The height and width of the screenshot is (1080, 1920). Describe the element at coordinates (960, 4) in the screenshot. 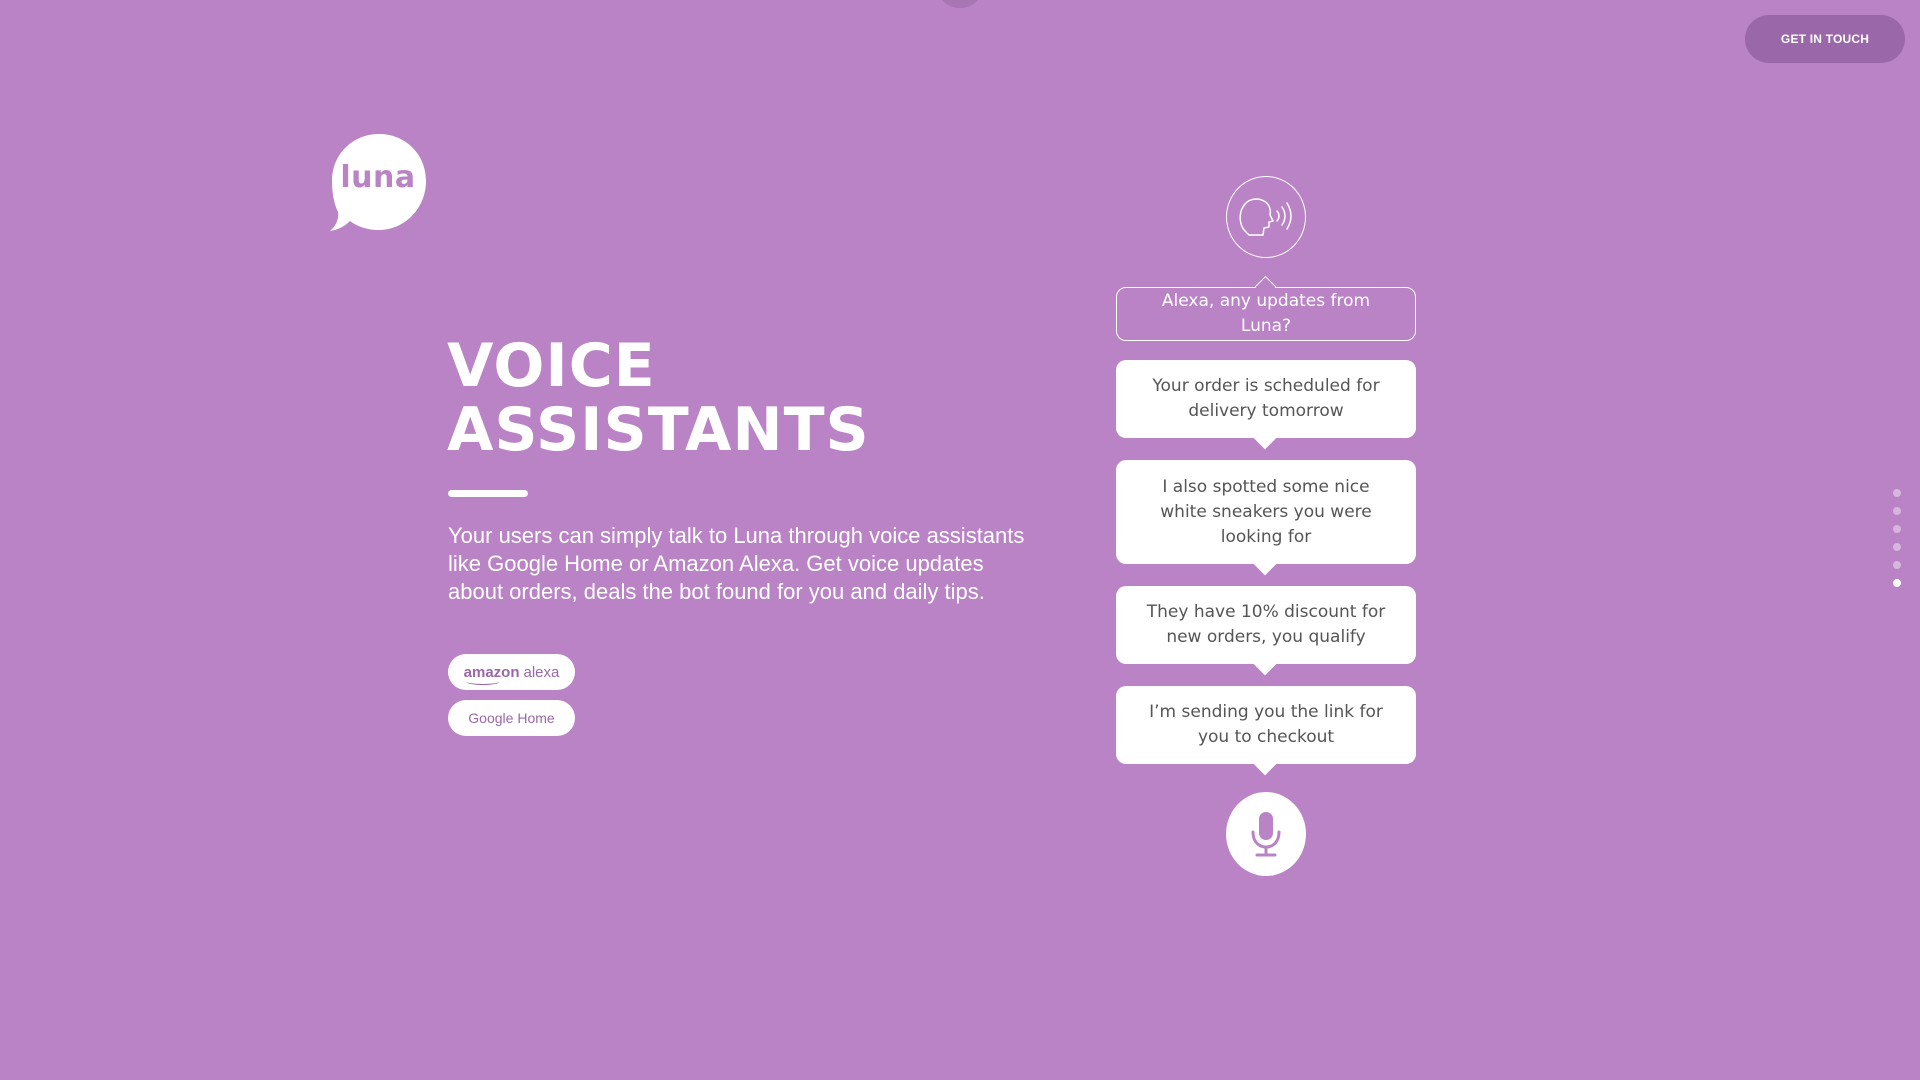

I see `top-scroll-tab` at that location.